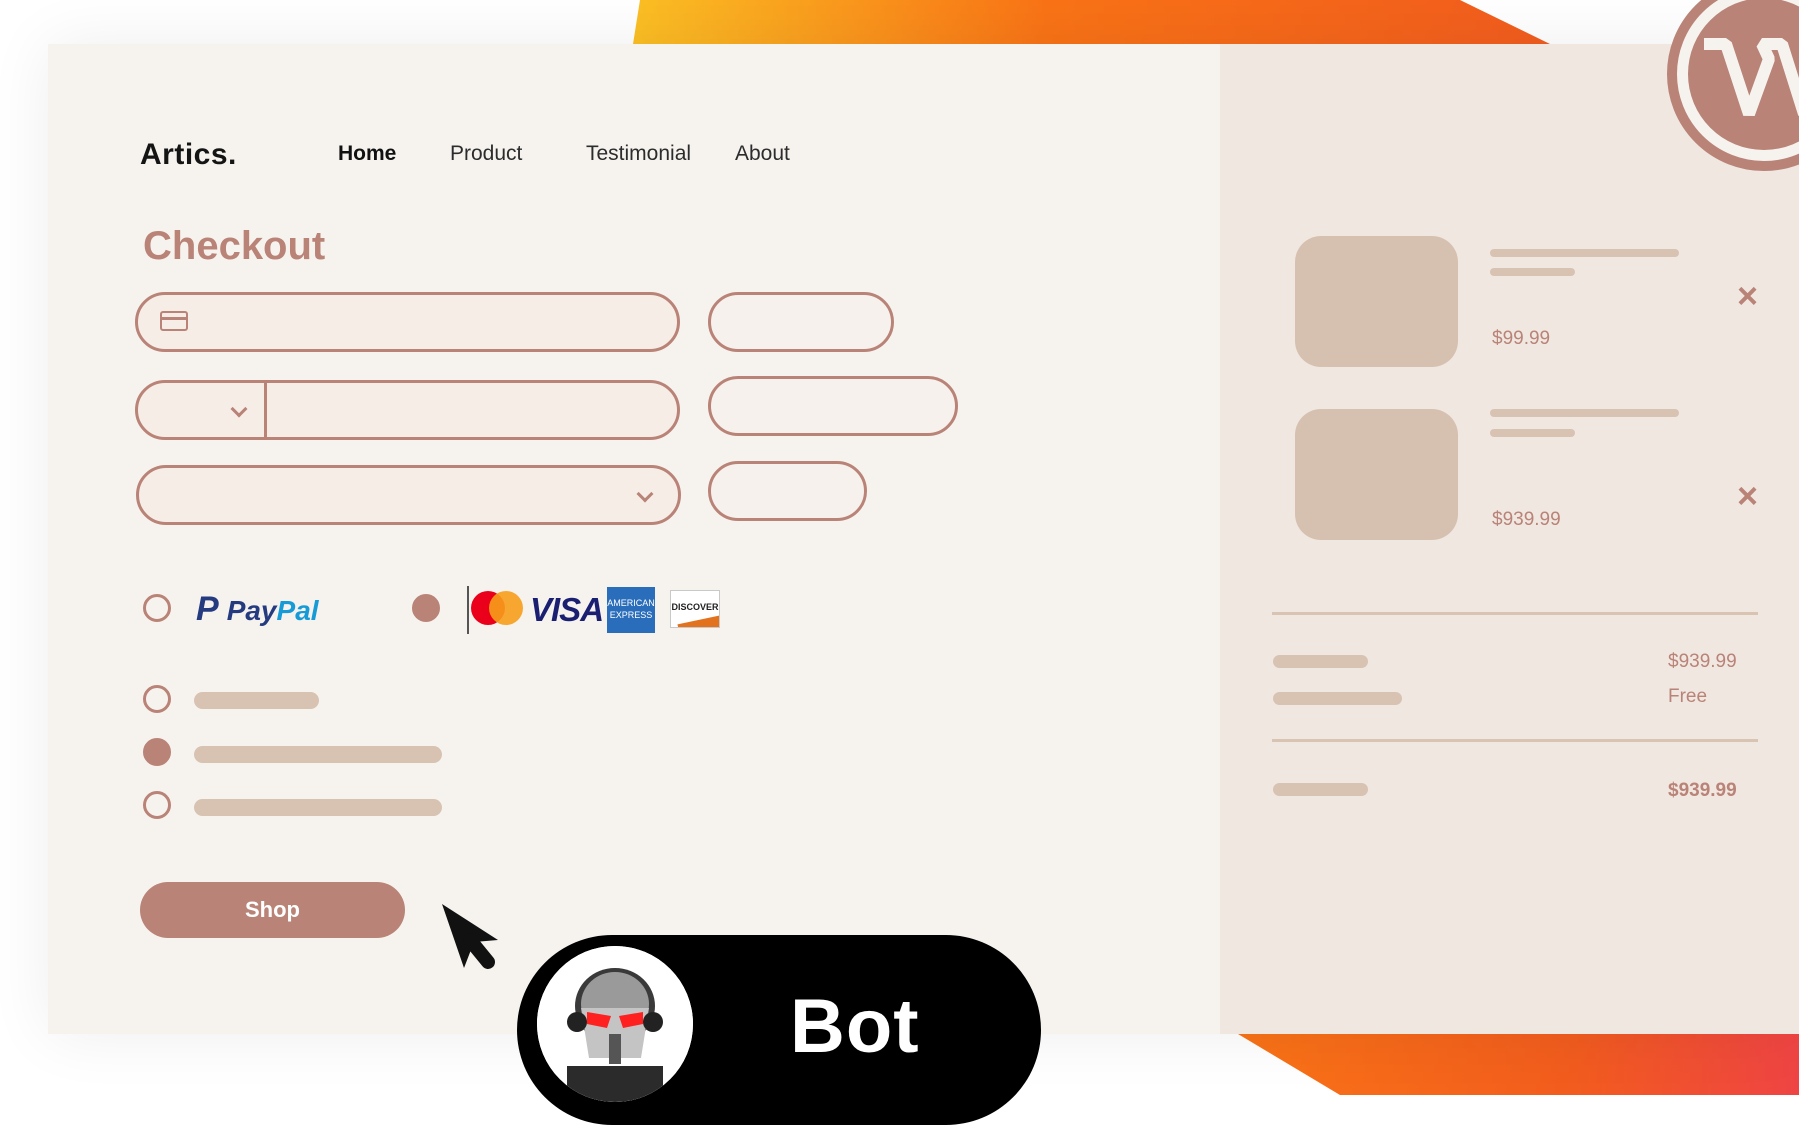 This screenshot has width=1799, height=1125. Describe the element at coordinates (1584, 413) in the screenshot. I see `cart-item-2-title` at that location.